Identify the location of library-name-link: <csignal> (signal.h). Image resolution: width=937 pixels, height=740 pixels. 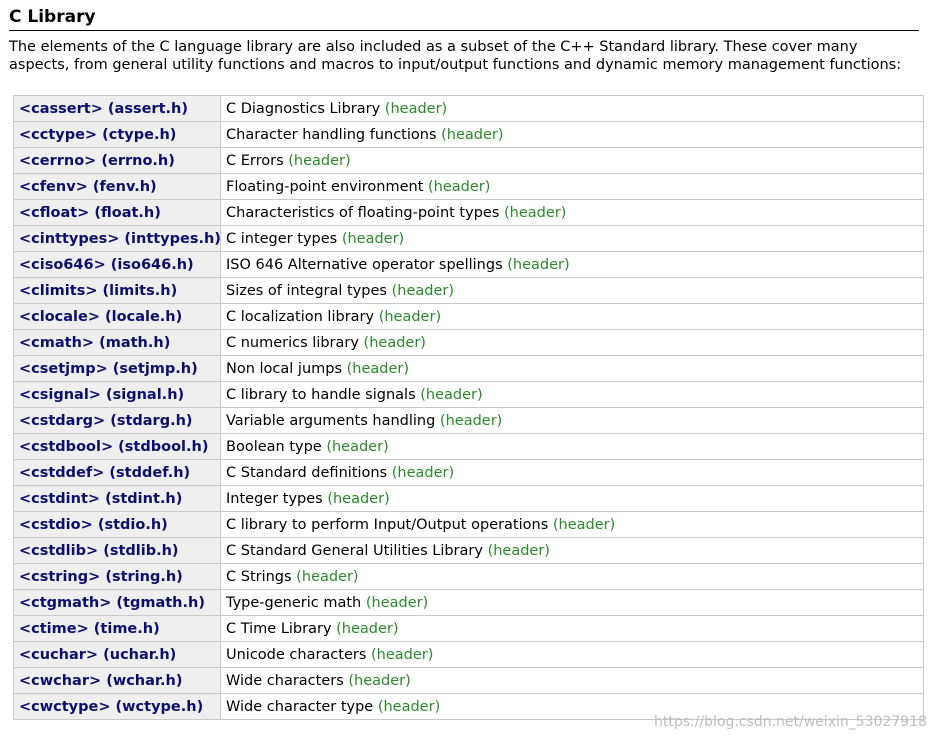
(117, 394).